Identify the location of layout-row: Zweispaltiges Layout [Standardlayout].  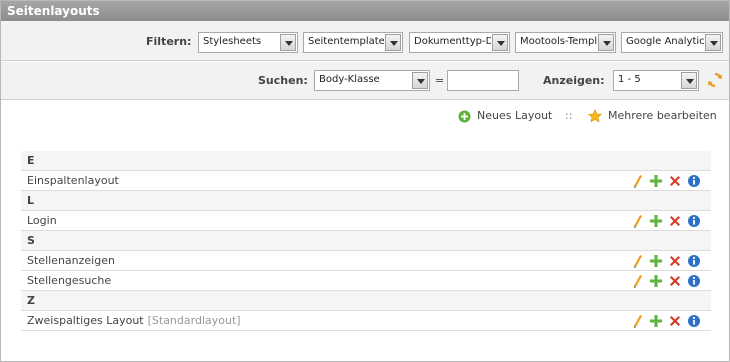
(366, 321).